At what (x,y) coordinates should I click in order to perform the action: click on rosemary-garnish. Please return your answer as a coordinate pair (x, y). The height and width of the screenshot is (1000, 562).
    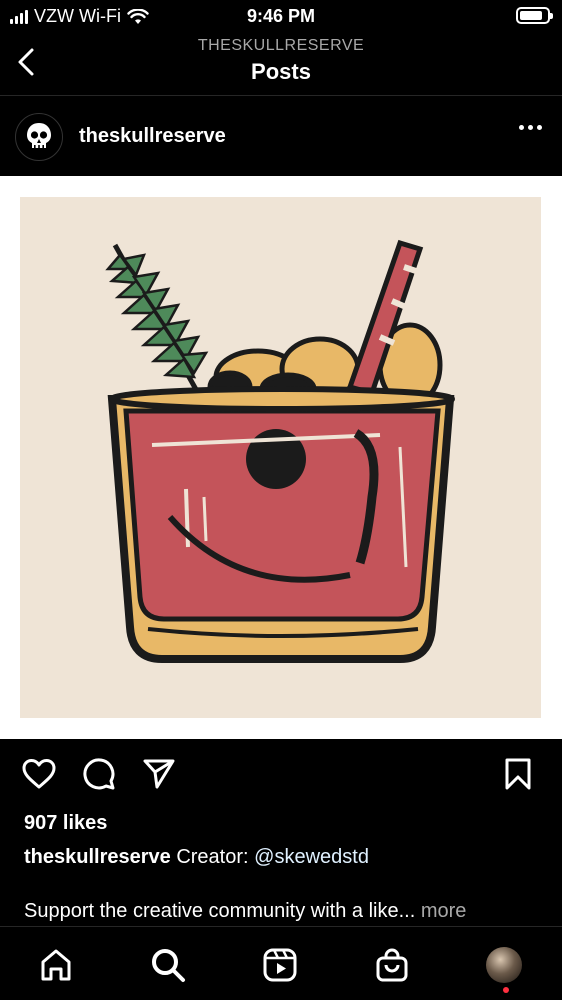
    Looking at the image, I should click on (157, 319).